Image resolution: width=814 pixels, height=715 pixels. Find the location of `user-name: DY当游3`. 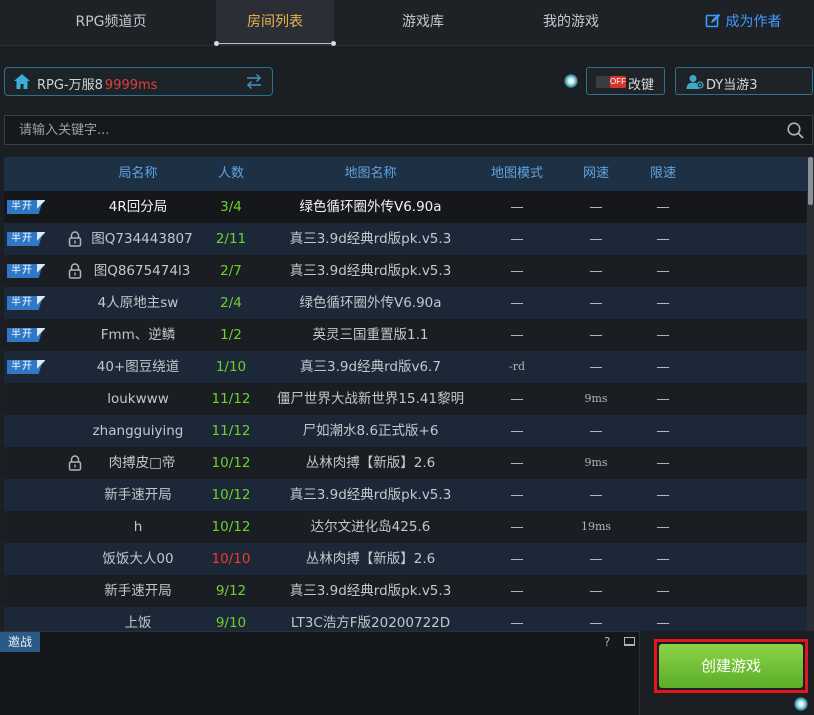

user-name: DY当游3 is located at coordinates (732, 85).